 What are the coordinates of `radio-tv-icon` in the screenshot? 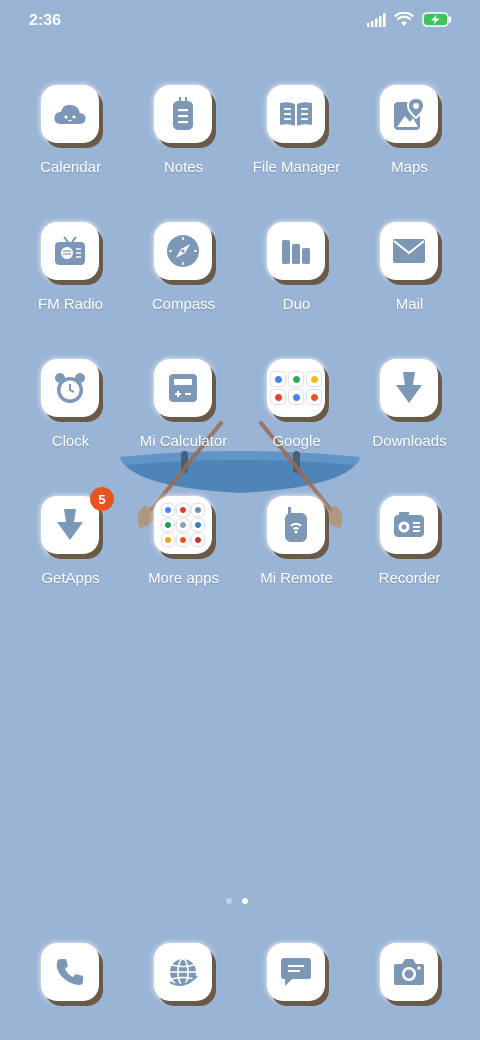 It's located at (70, 250).